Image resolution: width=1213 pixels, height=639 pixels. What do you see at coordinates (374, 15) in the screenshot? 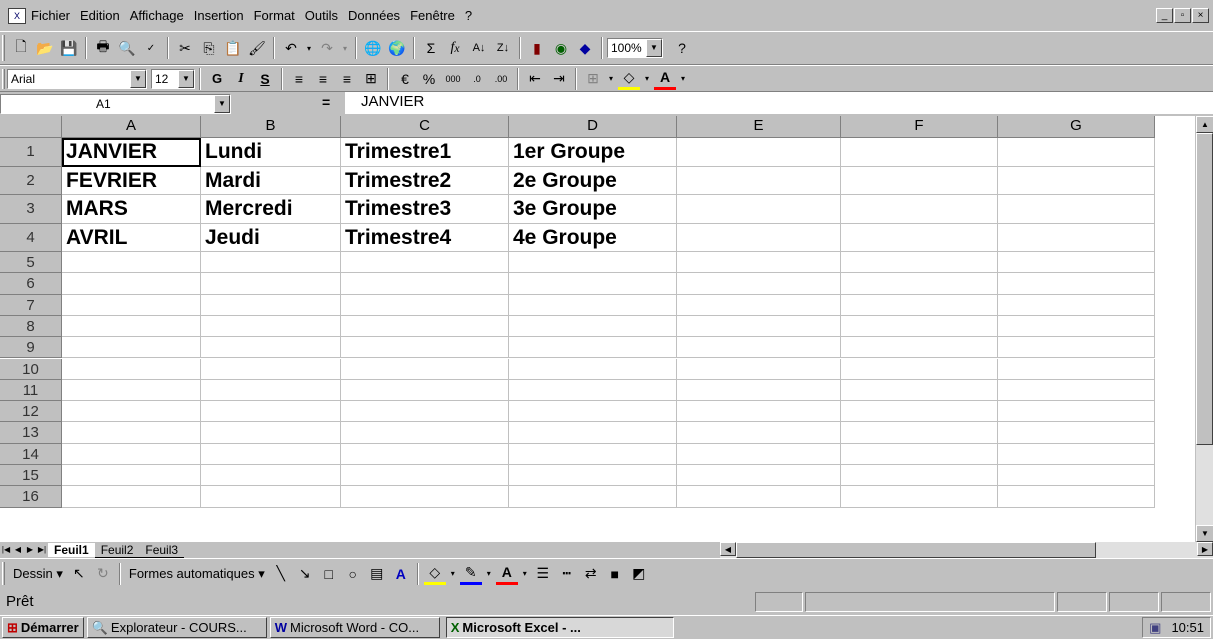
I see `menu-donnees: Données` at bounding box center [374, 15].